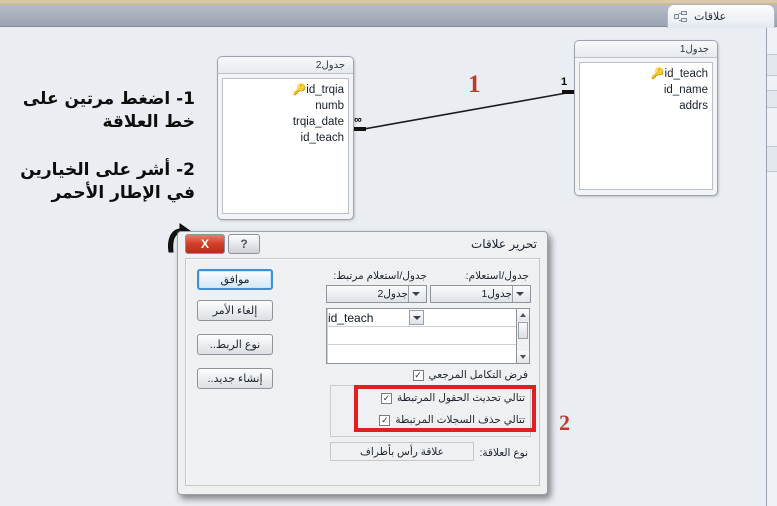 The image size is (777, 506). Describe the element at coordinates (710, 17) in the screenshot. I see `document-tab-label: علاقات` at that location.